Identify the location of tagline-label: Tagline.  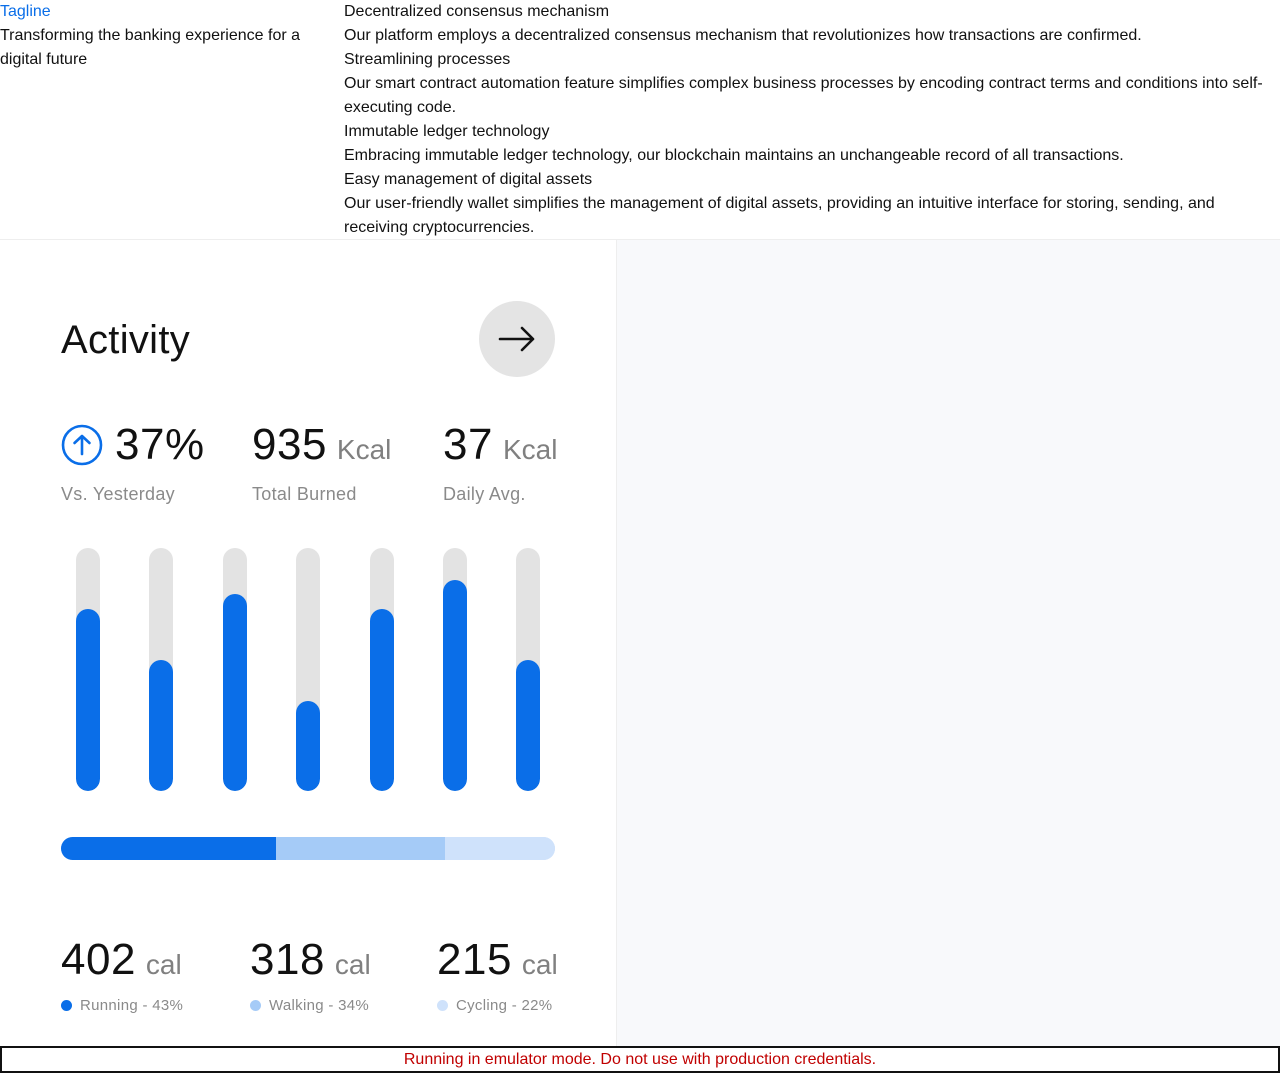
(25, 11).